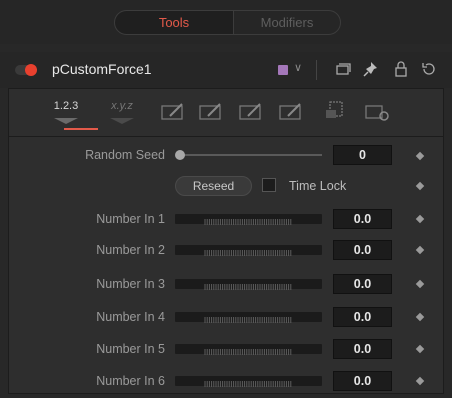 The image size is (452, 398). What do you see at coordinates (251, 155) in the screenshot?
I see `random-seed-slider-track` at bounding box center [251, 155].